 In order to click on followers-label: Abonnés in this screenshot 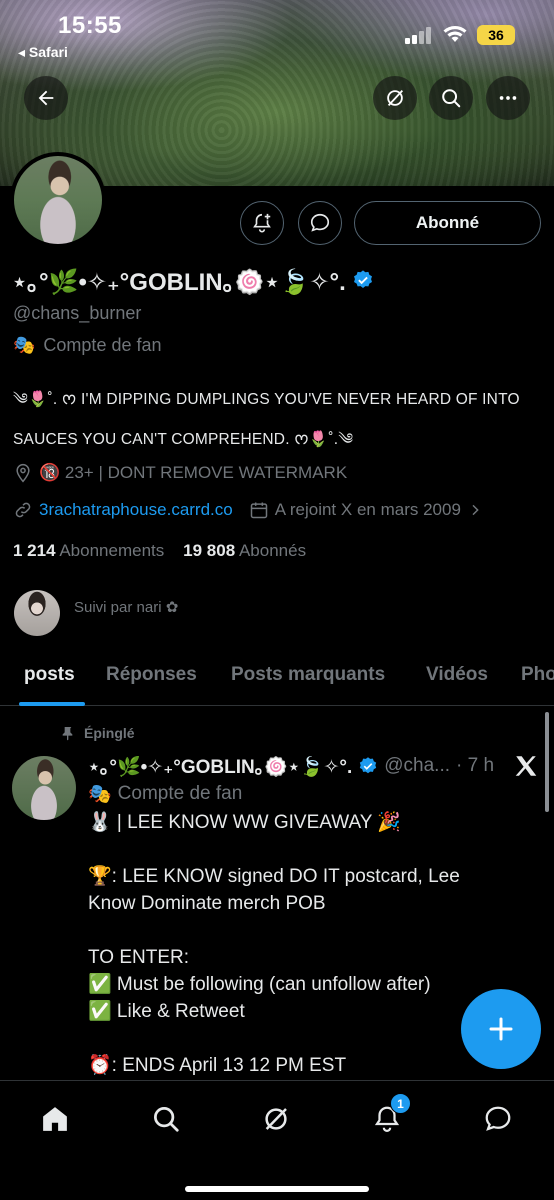, I will do `click(272, 550)`.